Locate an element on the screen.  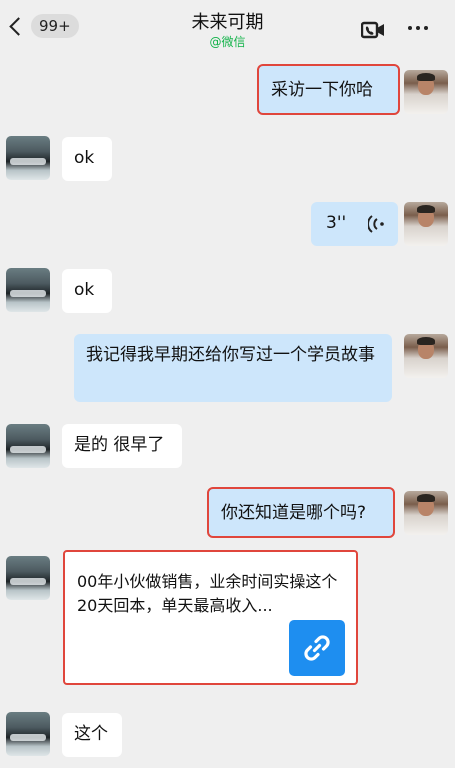
message-bubble-other: 这个 is located at coordinates (92, 735).